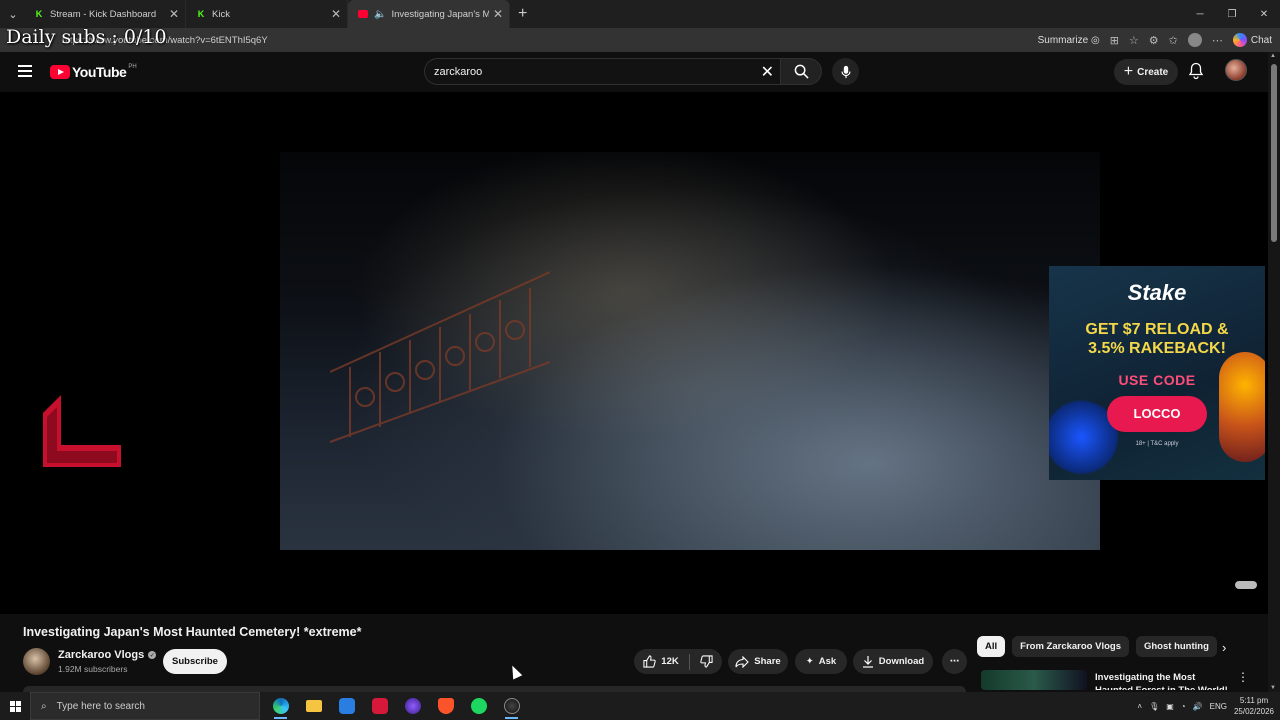 This screenshot has height=720, width=1280. What do you see at coordinates (201, 14) in the screenshot?
I see `kick-icon: K` at bounding box center [201, 14].